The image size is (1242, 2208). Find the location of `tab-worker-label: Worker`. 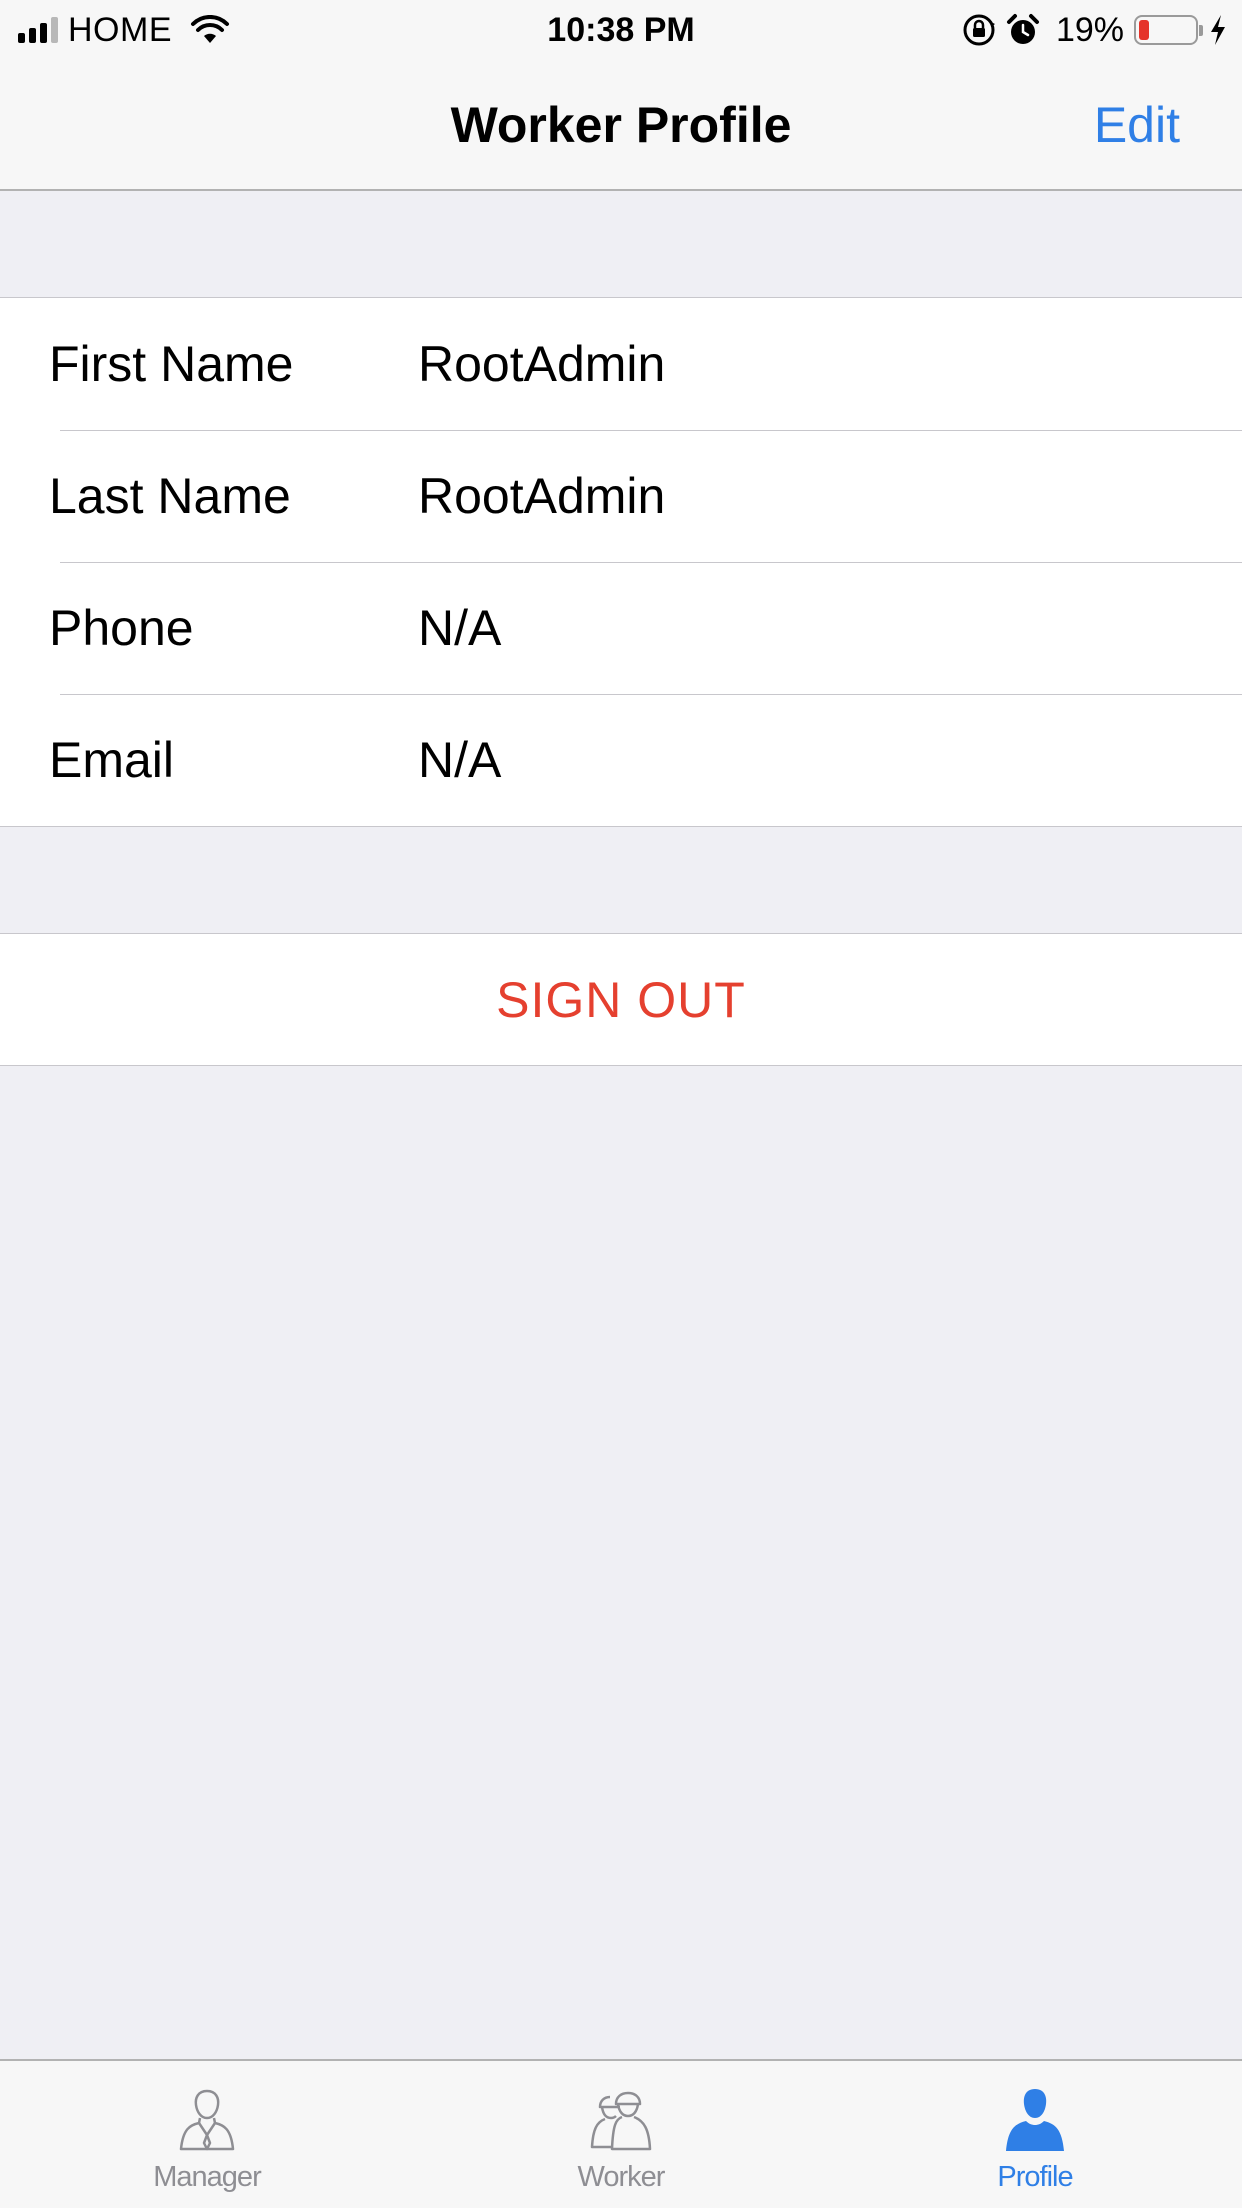

tab-worker-label: Worker is located at coordinates (621, 2177).